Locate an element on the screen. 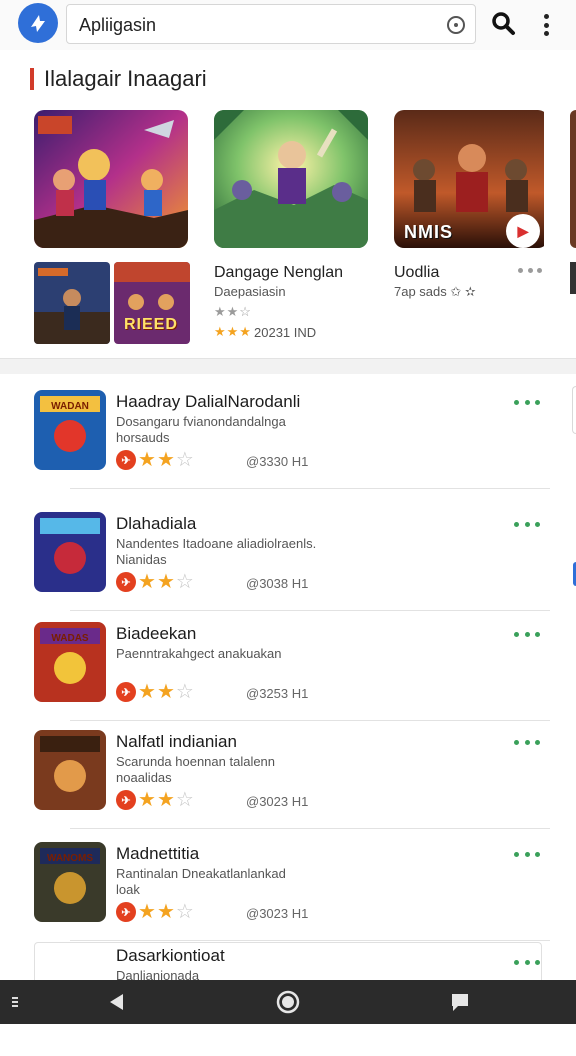 The image size is (576, 1056). featured-game-meta: 20231 IND is located at coordinates (285, 332).